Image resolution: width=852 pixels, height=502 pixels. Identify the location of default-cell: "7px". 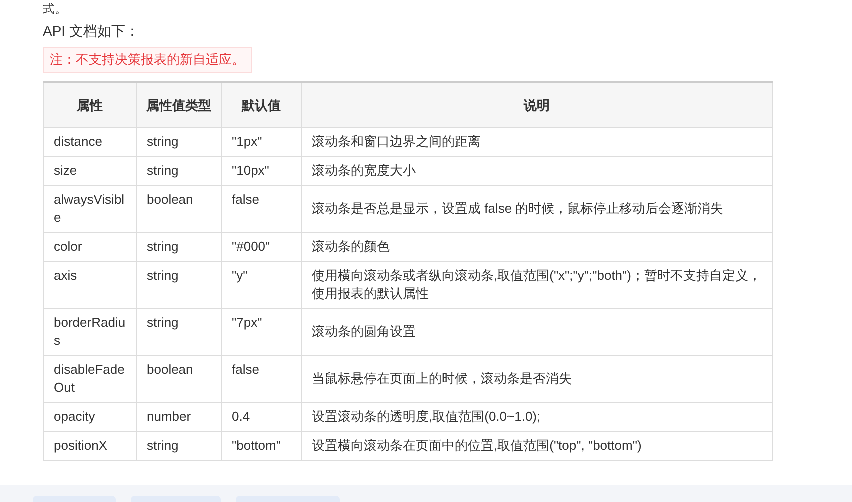
(262, 332).